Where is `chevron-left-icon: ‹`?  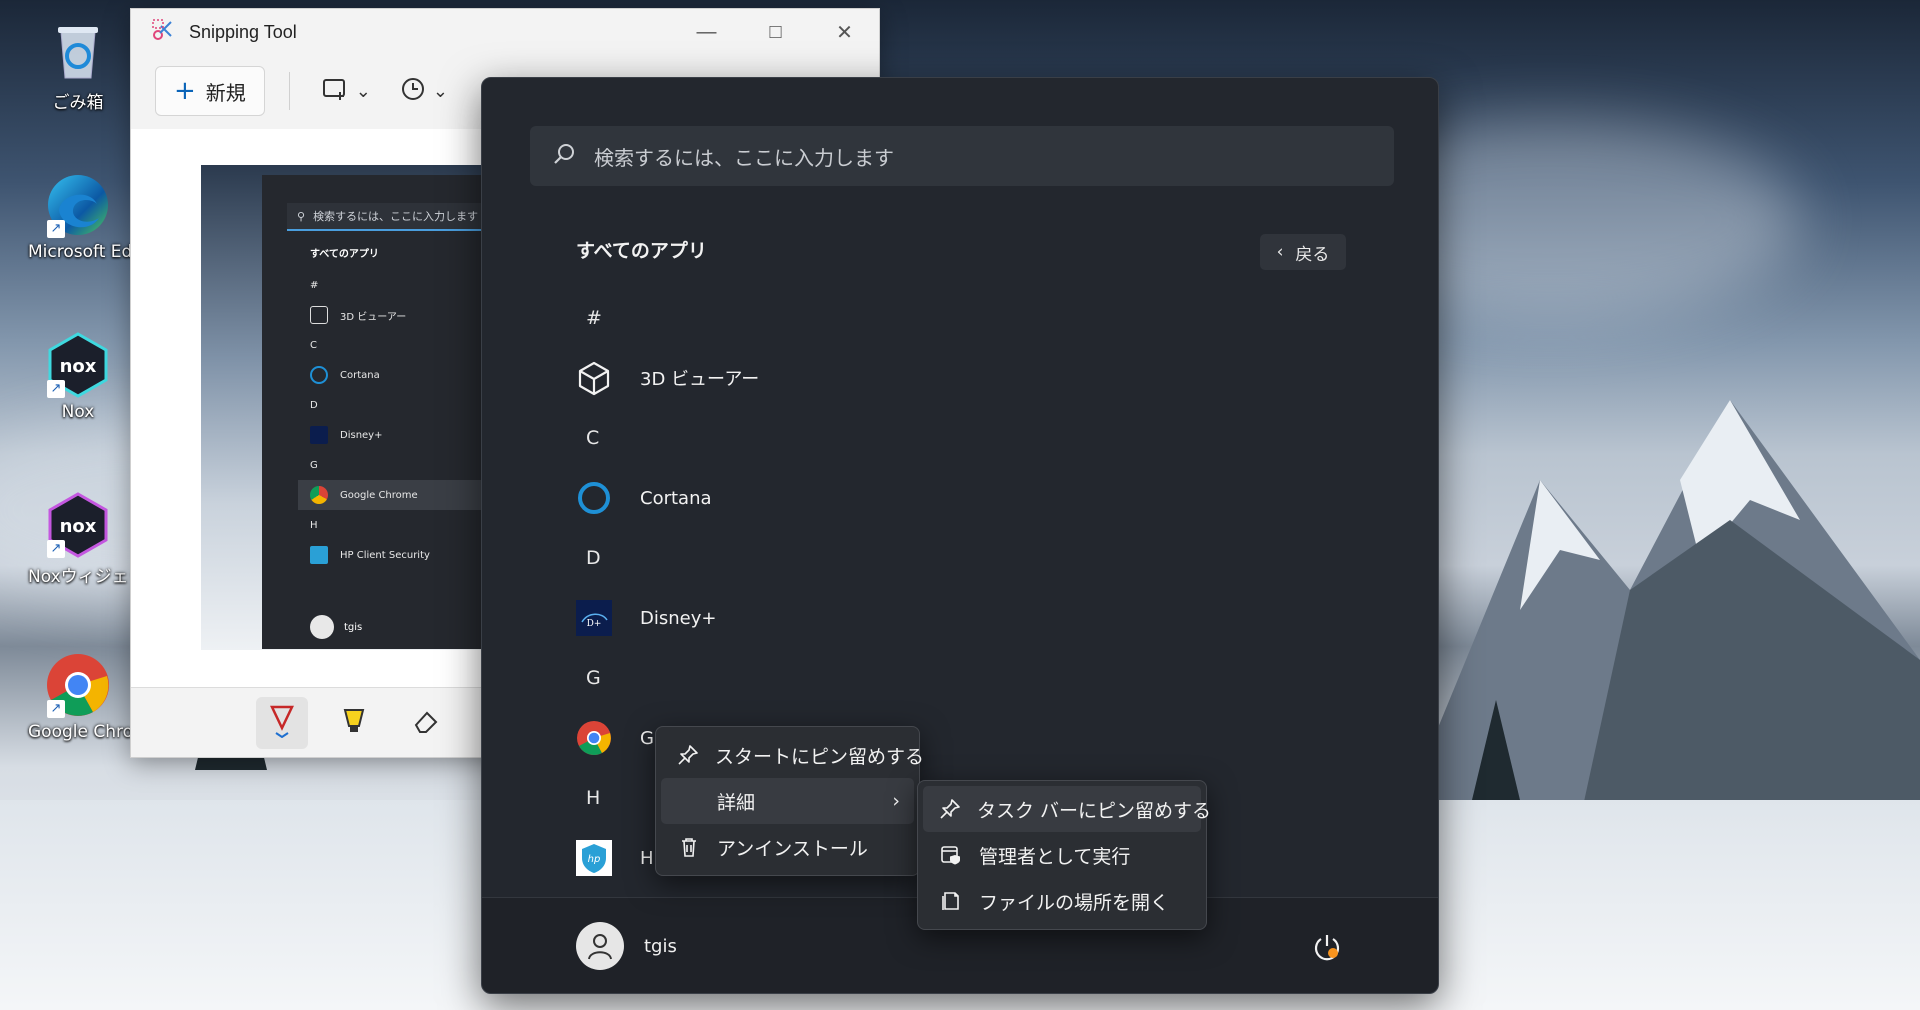
chevron-left-icon: ‹ is located at coordinates (1280, 252).